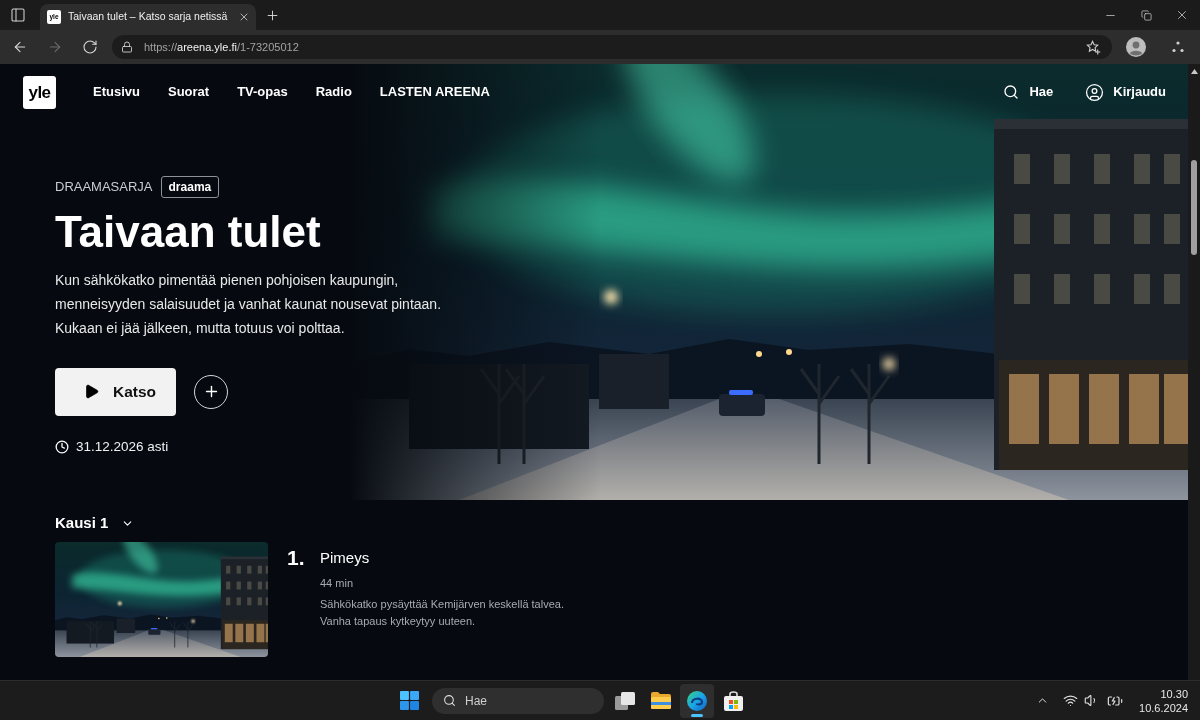  Describe the element at coordinates (115, 391) in the screenshot. I see `watch-button: Katso` at that location.